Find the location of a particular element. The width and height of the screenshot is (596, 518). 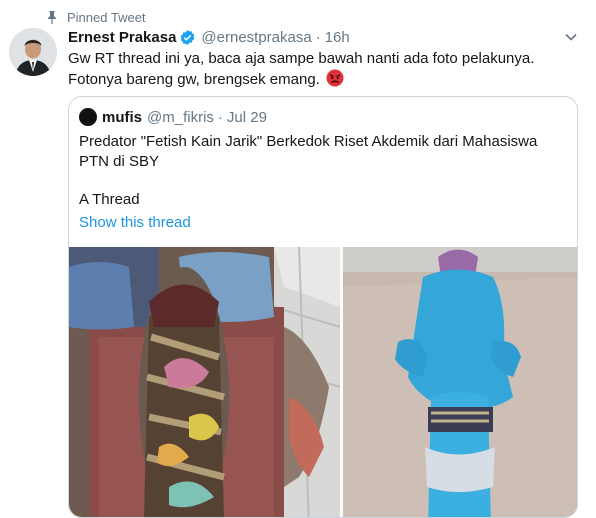

quoted-author-handle: @m_fikris is located at coordinates (180, 117).